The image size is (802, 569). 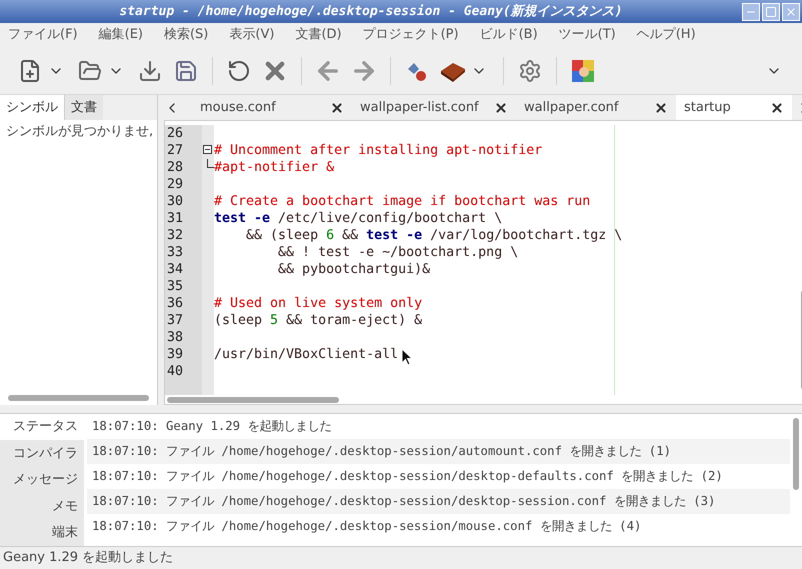 I want to click on code-line: && (sleep 6 && test -e /var/log/bootchart.tgz \, so click(x=433, y=235).